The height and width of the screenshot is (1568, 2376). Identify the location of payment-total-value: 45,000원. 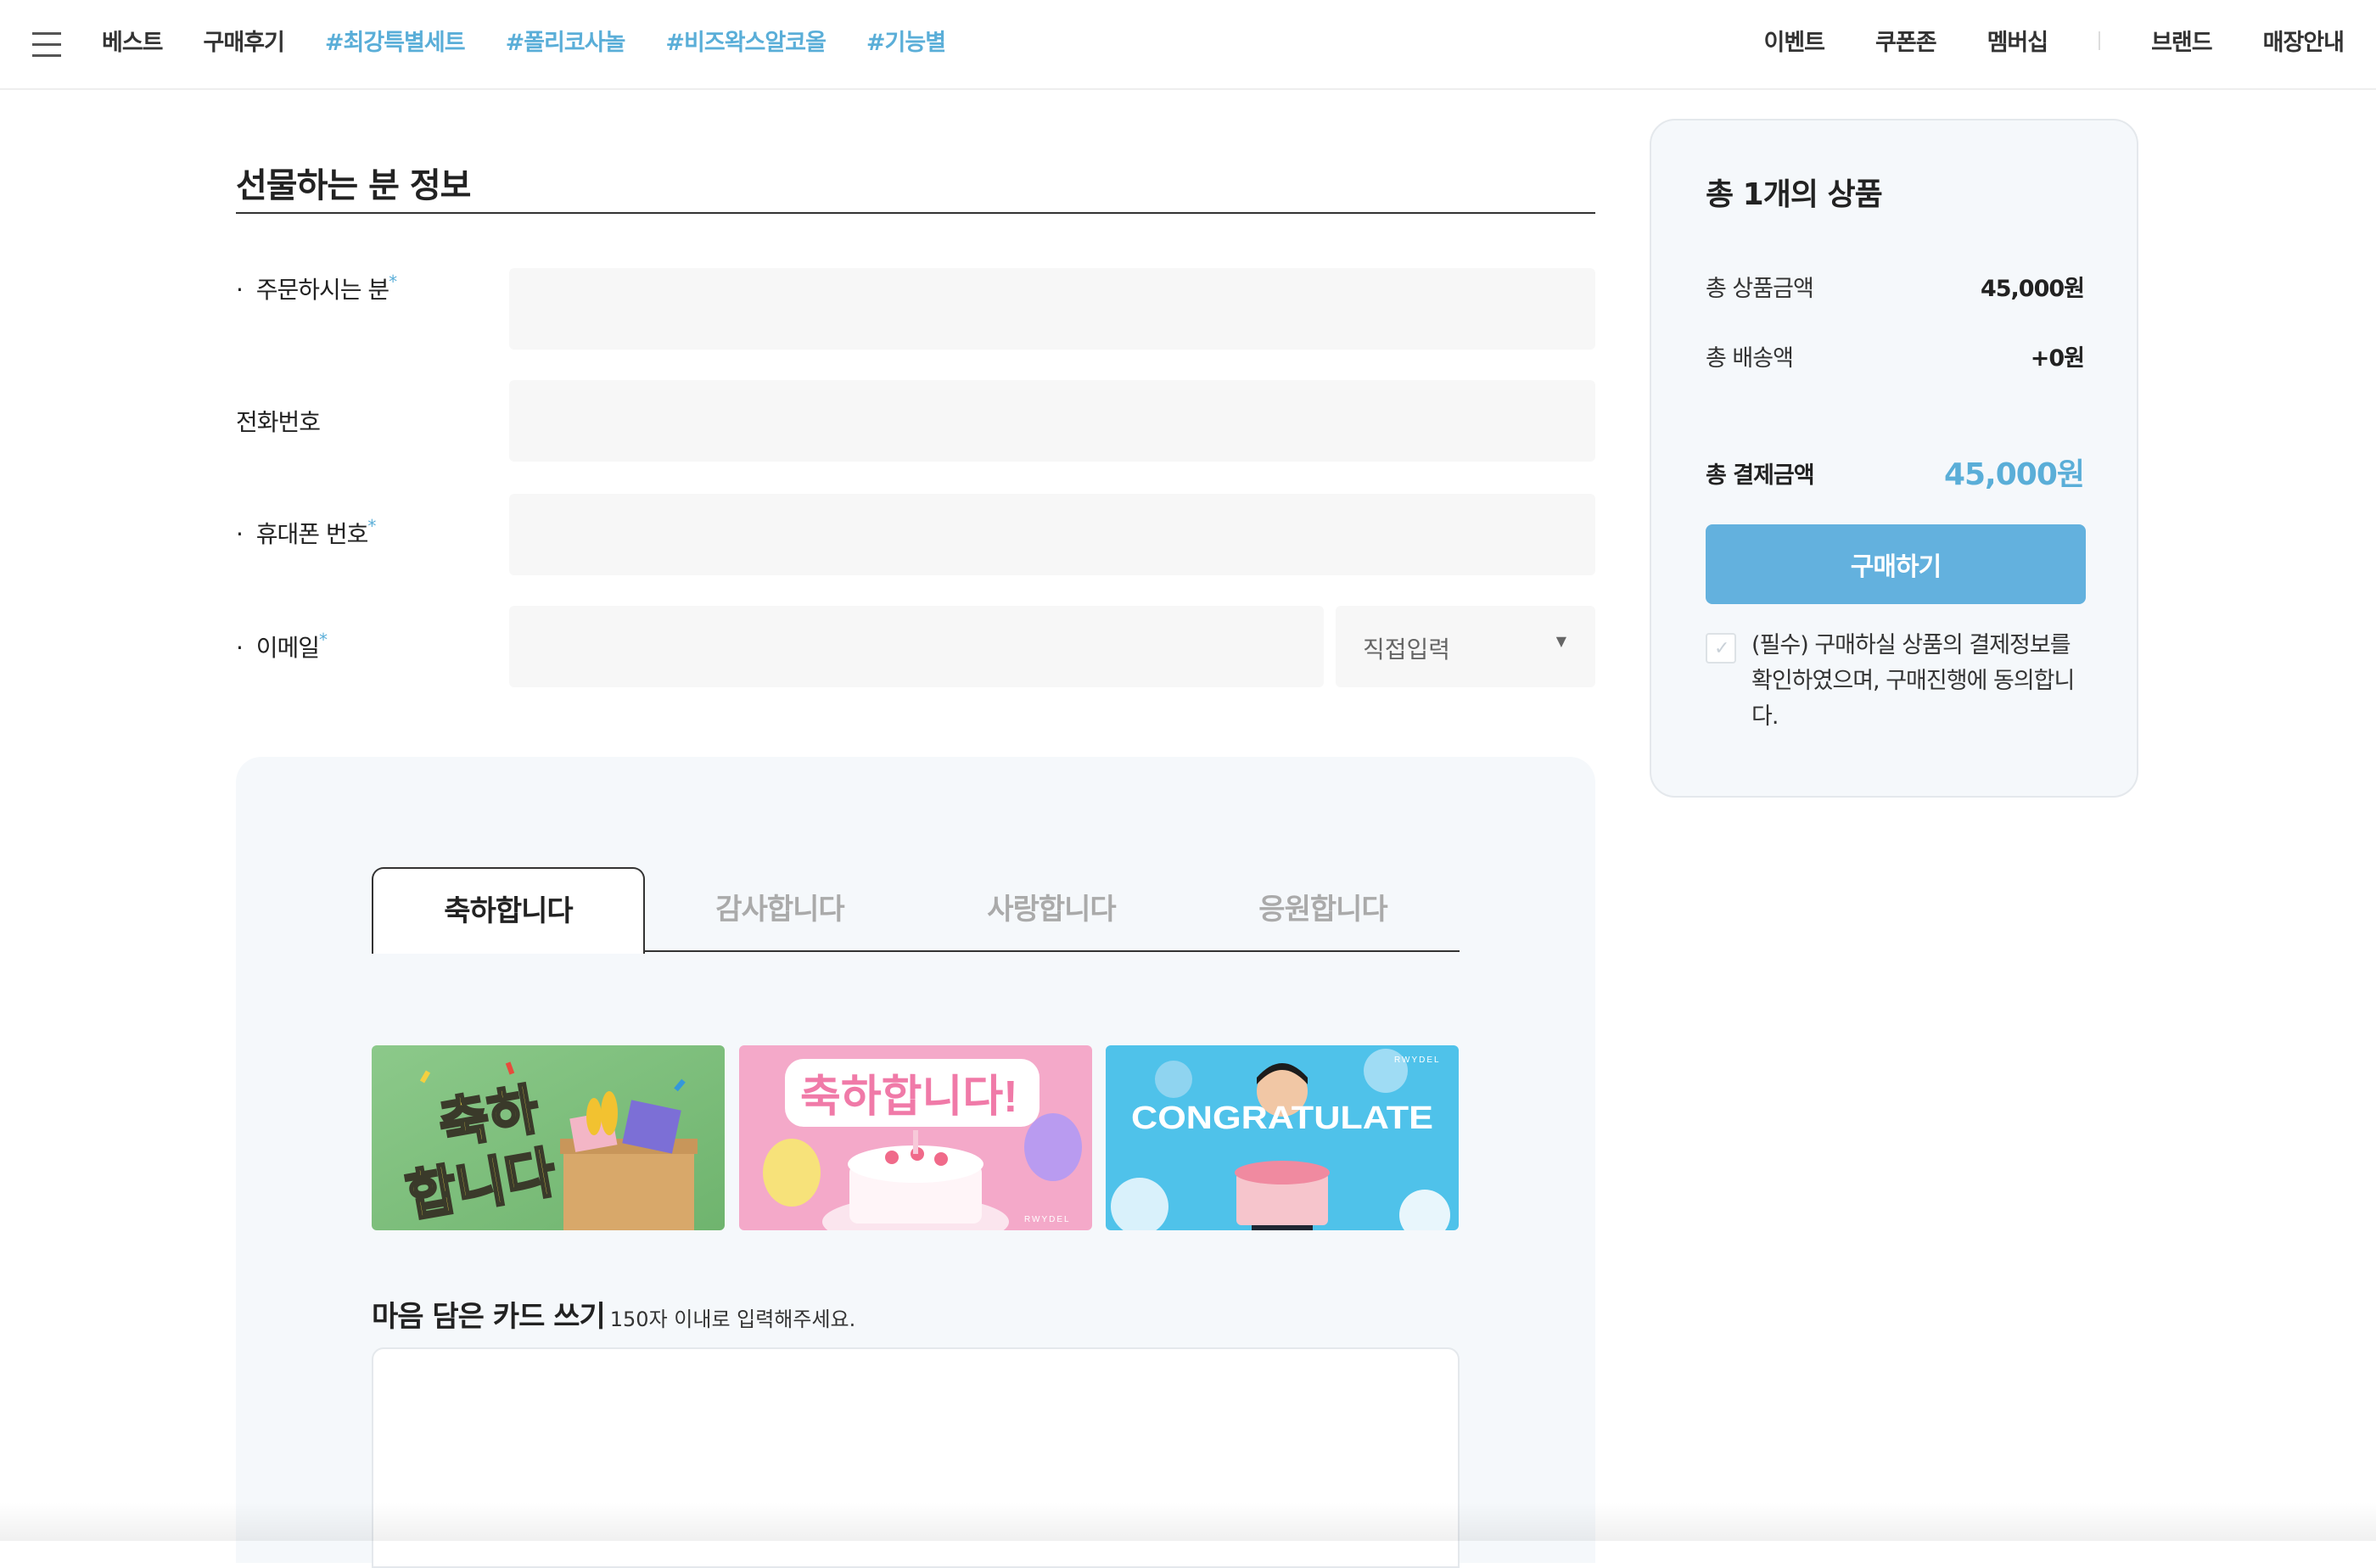
(2014, 475).